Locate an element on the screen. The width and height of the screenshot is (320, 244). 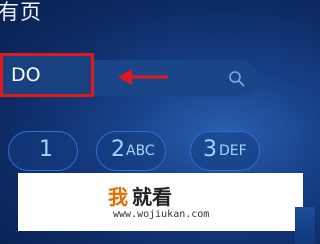
dialpad-key-1: 1 is located at coordinates (43, 151).